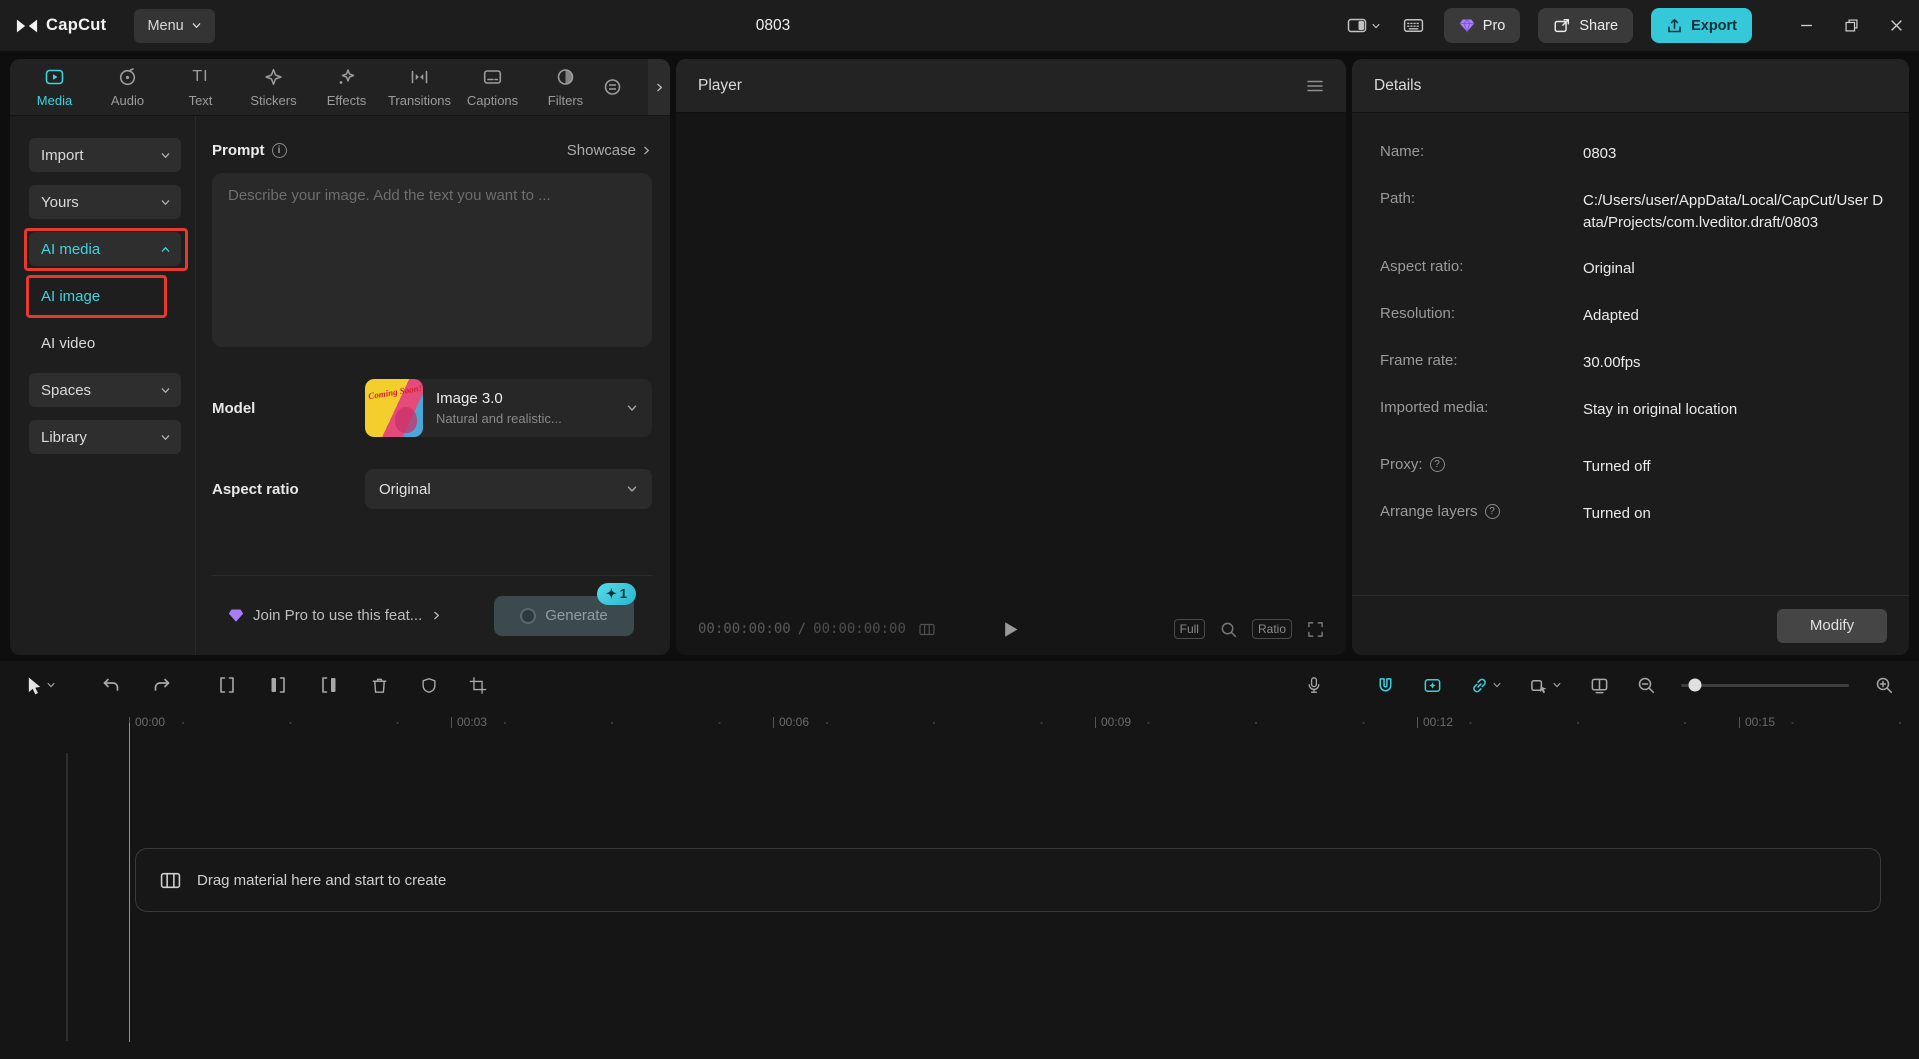  What do you see at coordinates (1479, 685) in the screenshot?
I see `link-icon` at bounding box center [1479, 685].